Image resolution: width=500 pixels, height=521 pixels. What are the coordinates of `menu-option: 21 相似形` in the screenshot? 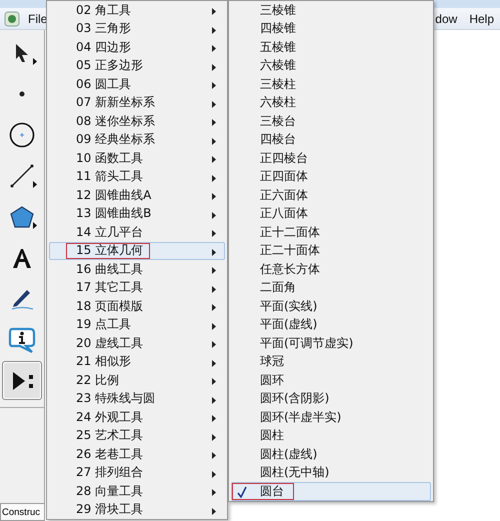 It's located at (137, 361).